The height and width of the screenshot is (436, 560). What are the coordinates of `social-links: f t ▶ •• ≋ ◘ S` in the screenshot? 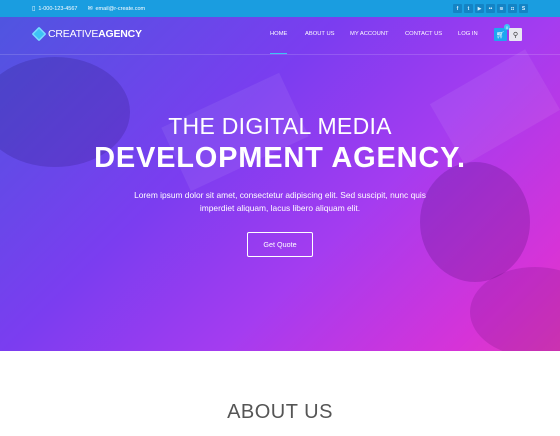 It's located at (490, 8).